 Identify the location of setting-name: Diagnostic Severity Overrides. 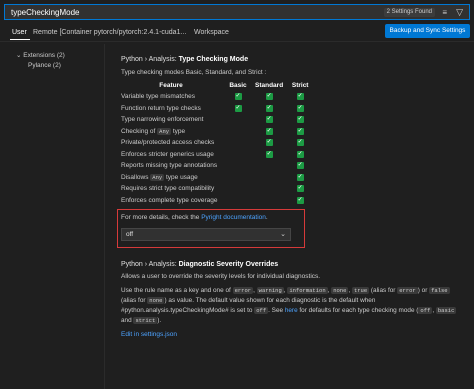
(228, 264).